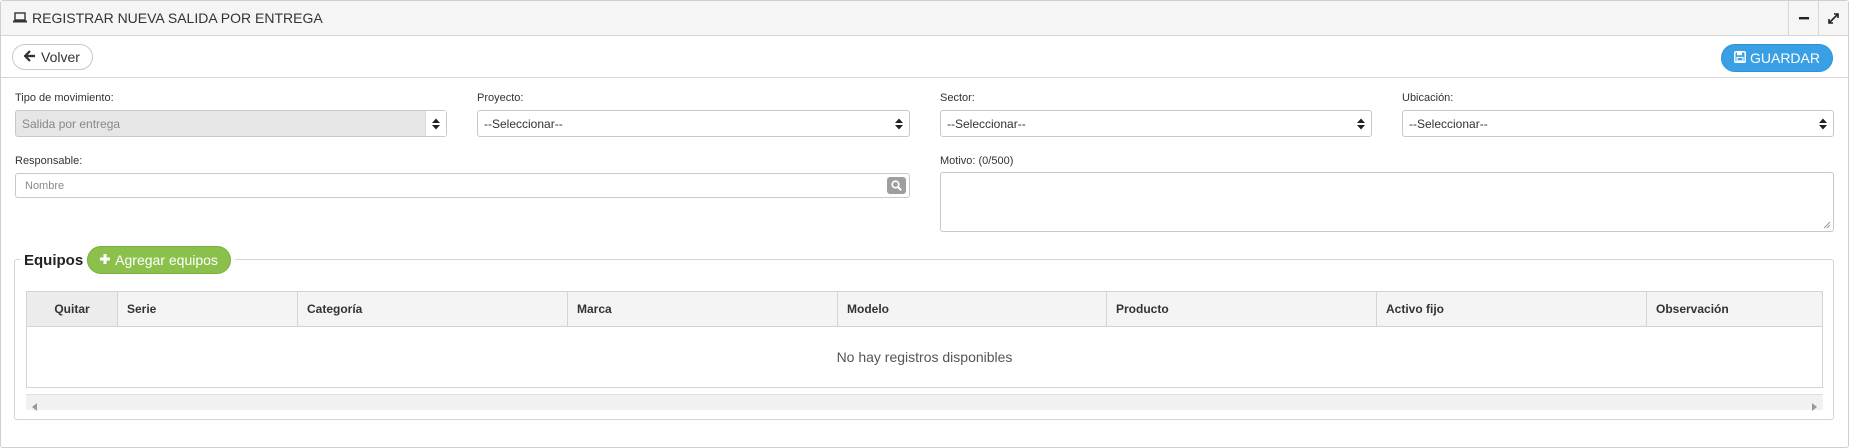 The height and width of the screenshot is (448, 1849). What do you see at coordinates (1156, 123) in the screenshot?
I see `sector-select: --Seleccionar--` at bounding box center [1156, 123].